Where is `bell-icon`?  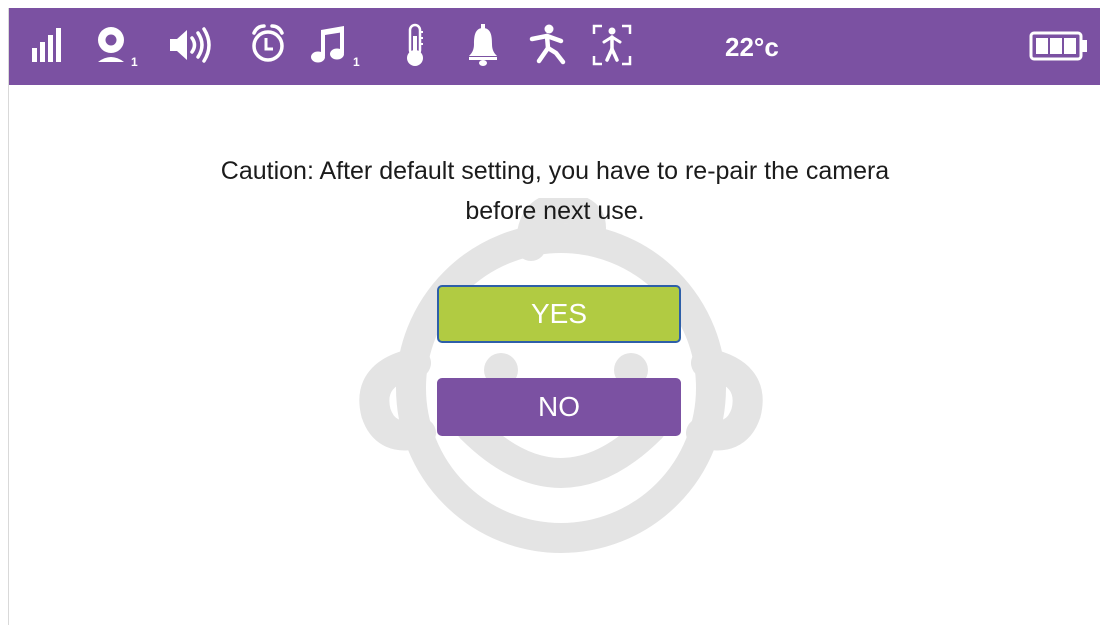
bell-icon is located at coordinates (483, 45).